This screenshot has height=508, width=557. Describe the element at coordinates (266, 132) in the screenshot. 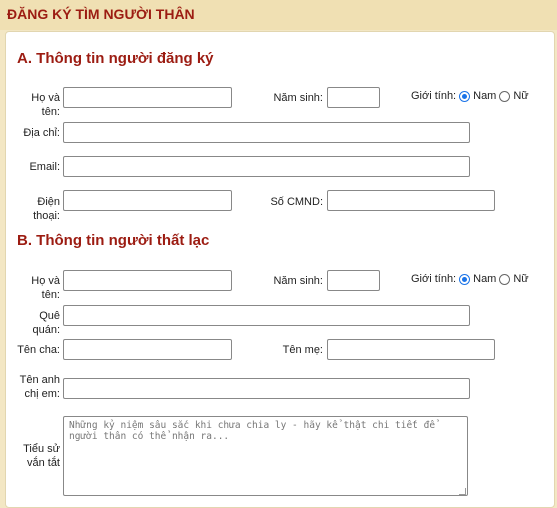

I see `registrant-address-input` at that location.